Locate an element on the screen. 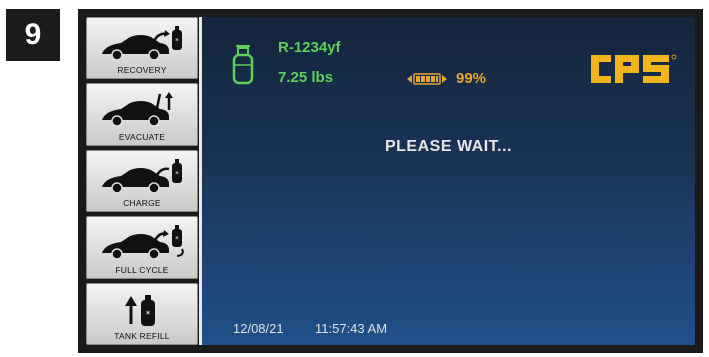 The height and width of the screenshot is (357, 709). recovery-button: * RECOVERY is located at coordinates (142, 48).